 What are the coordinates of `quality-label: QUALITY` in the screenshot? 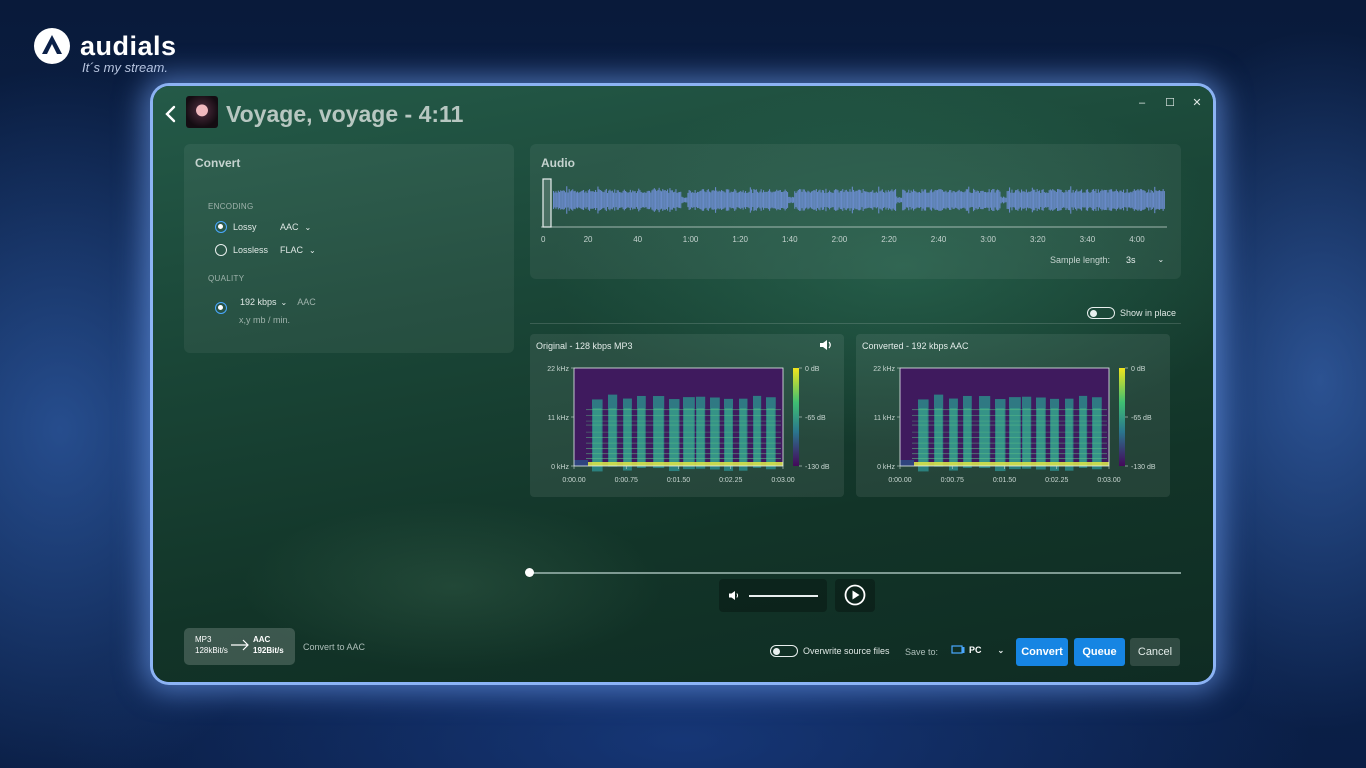 It's located at (226, 278).